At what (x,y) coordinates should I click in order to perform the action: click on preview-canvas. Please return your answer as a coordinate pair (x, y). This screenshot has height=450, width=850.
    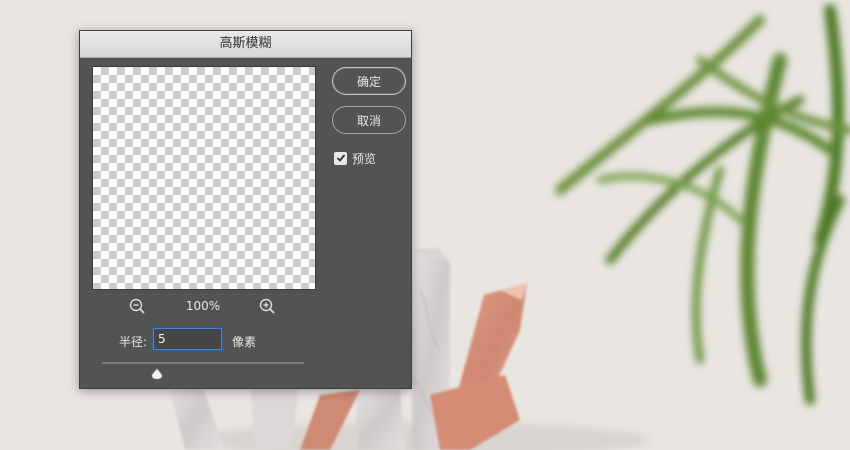
    Looking at the image, I should click on (204, 178).